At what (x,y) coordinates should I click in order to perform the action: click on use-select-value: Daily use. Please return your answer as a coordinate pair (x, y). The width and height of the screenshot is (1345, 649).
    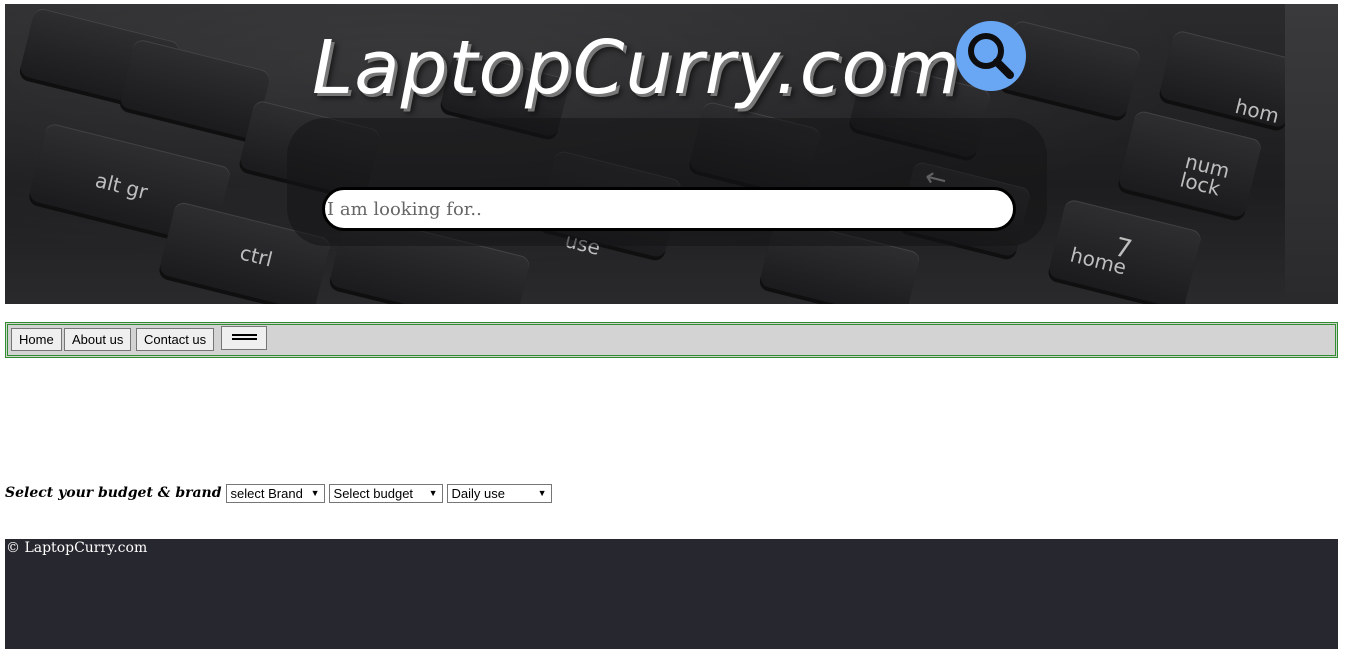
    Looking at the image, I should click on (478, 493).